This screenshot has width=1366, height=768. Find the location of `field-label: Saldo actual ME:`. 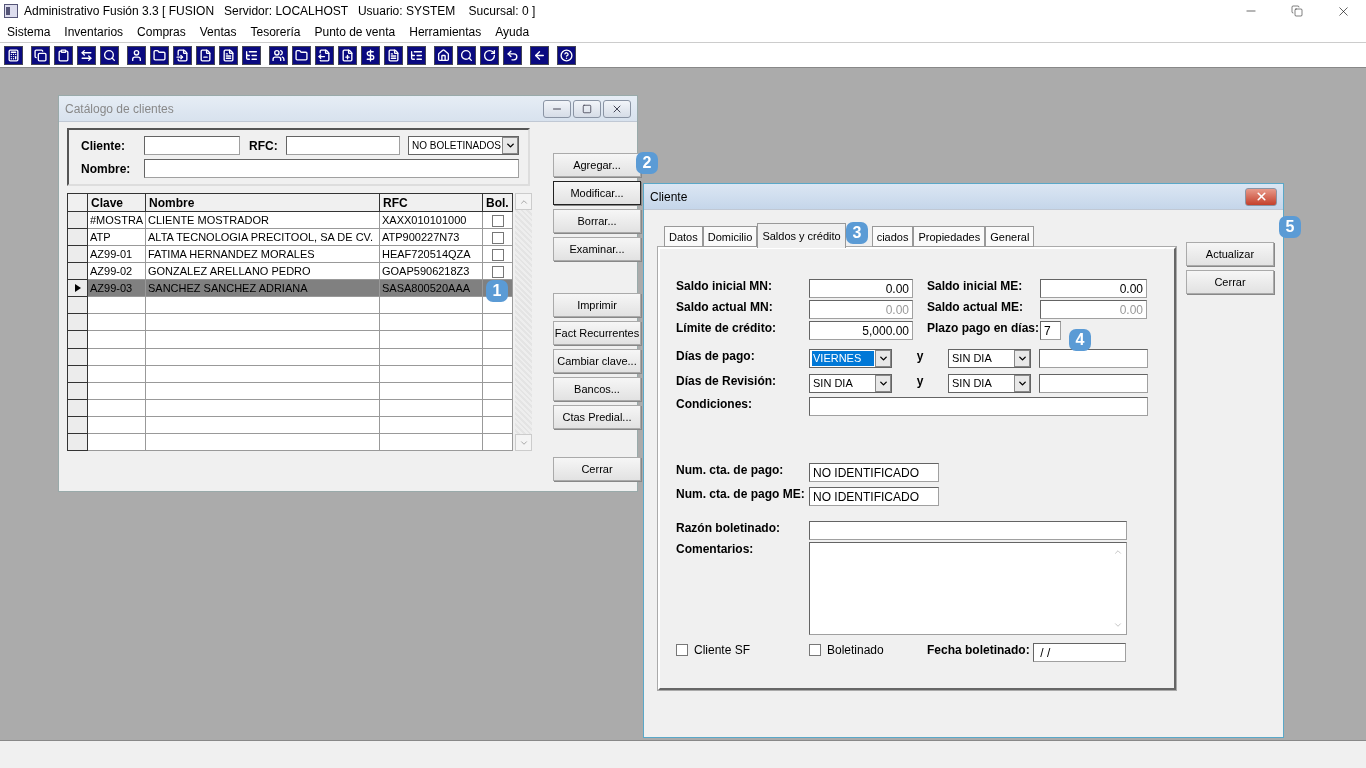

field-label: Saldo actual ME: is located at coordinates (976, 307).